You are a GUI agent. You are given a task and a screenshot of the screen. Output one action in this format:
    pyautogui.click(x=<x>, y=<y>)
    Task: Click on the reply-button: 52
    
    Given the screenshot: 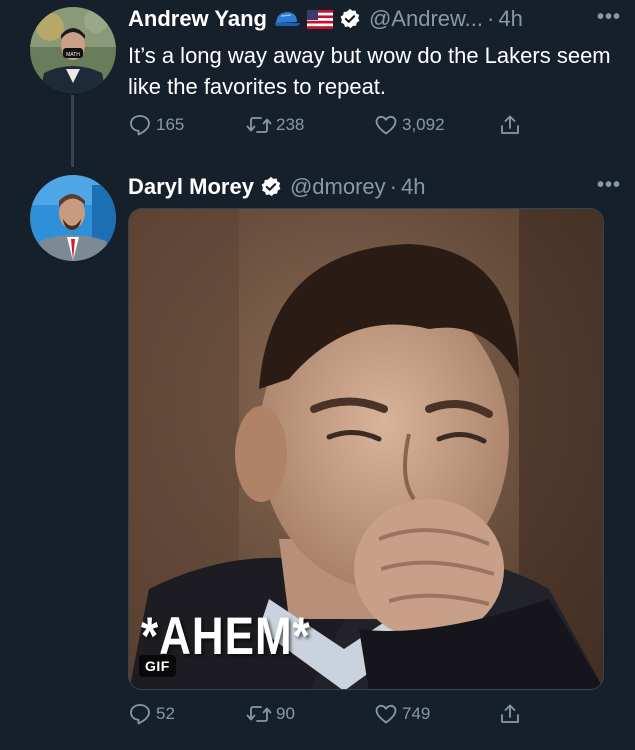 What is the action you would take?
    pyautogui.click(x=151, y=714)
    